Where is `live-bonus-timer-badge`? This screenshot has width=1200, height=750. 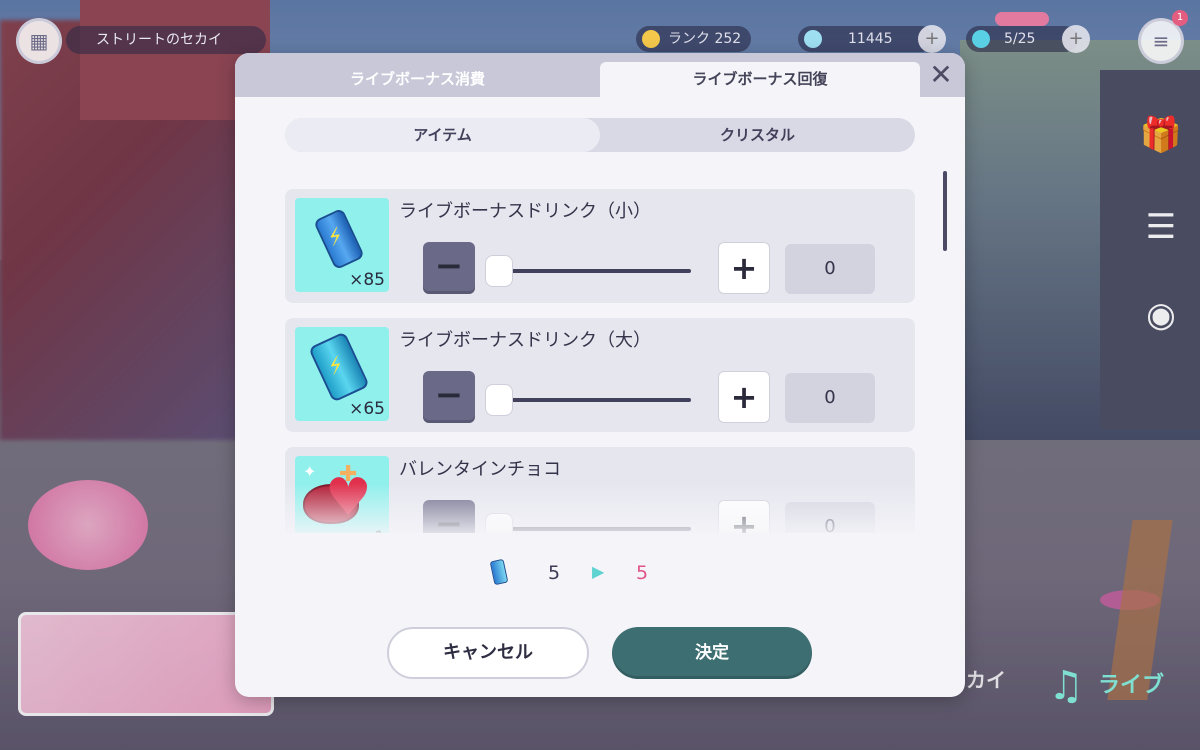 live-bonus-timer-badge is located at coordinates (1022, 19).